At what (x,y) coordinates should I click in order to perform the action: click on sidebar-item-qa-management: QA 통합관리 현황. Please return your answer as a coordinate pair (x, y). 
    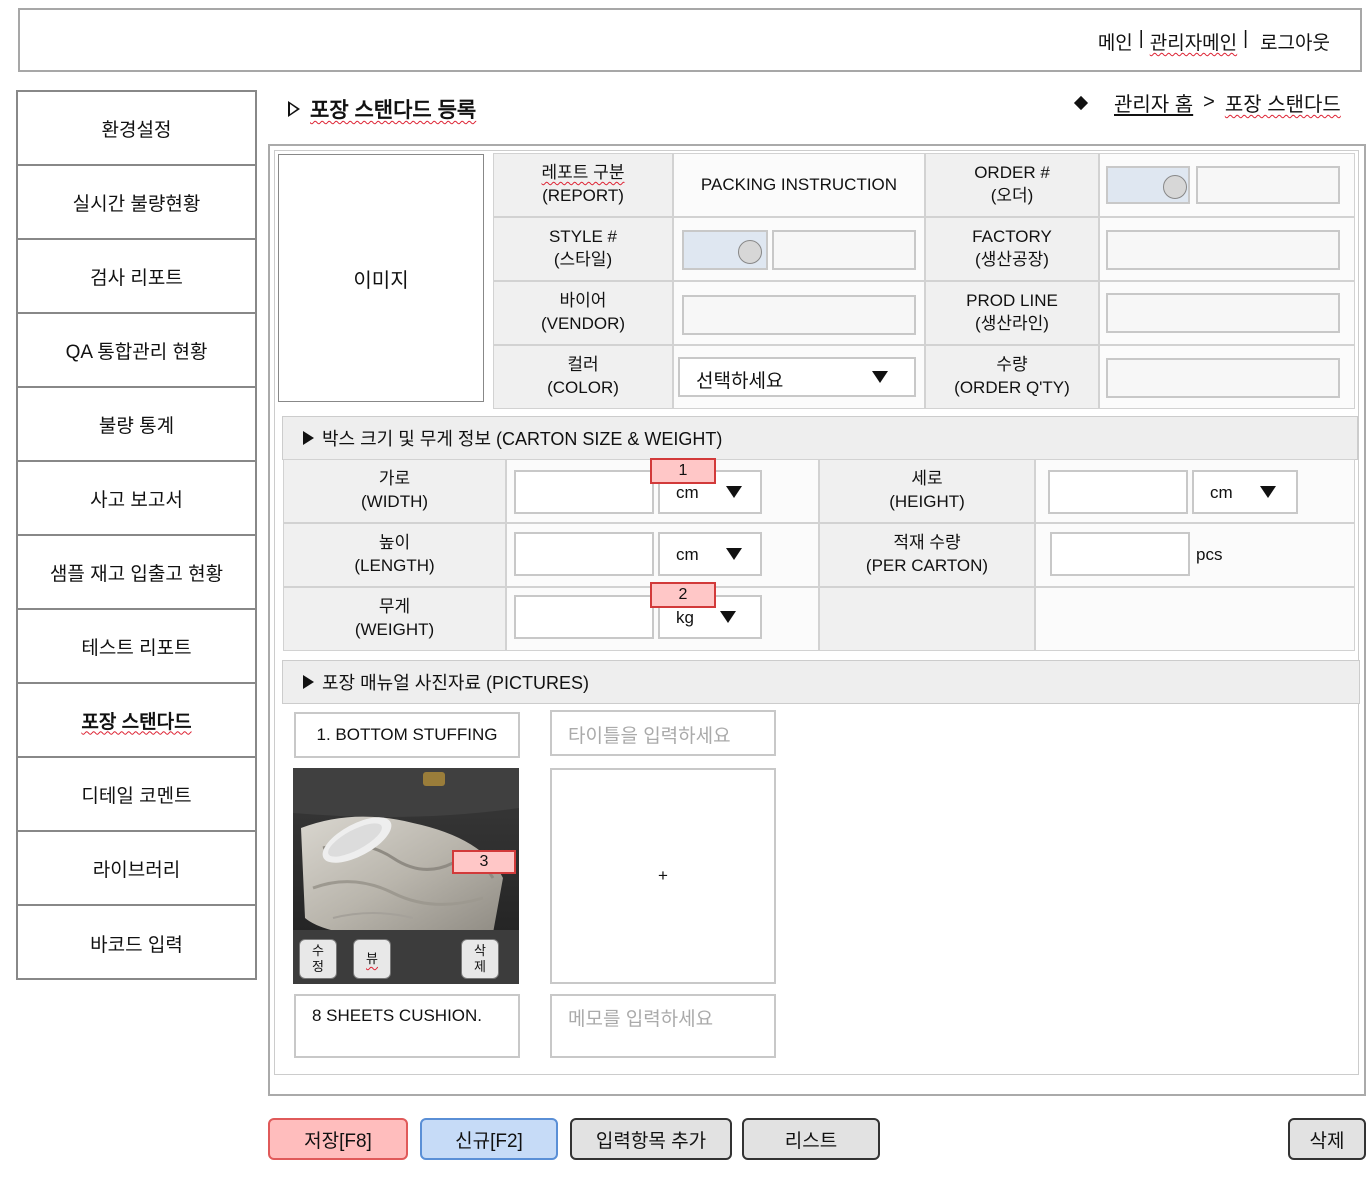
    Looking at the image, I should click on (136, 351).